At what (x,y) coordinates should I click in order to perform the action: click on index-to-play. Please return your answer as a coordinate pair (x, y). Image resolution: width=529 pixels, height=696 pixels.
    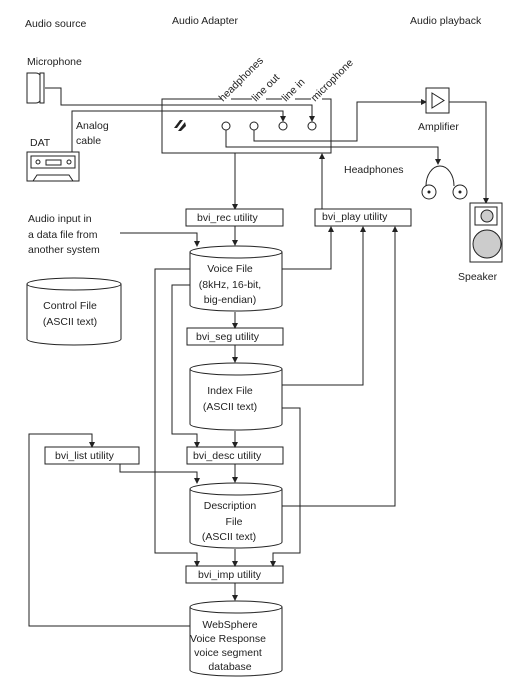
    Looking at the image, I should click on (324, 306).